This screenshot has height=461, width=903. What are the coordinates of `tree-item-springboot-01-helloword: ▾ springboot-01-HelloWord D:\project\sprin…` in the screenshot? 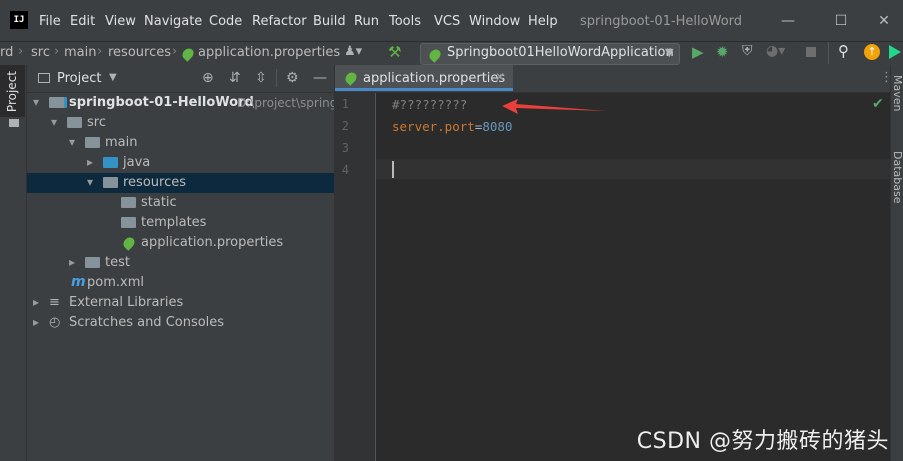 It's located at (186, 103).